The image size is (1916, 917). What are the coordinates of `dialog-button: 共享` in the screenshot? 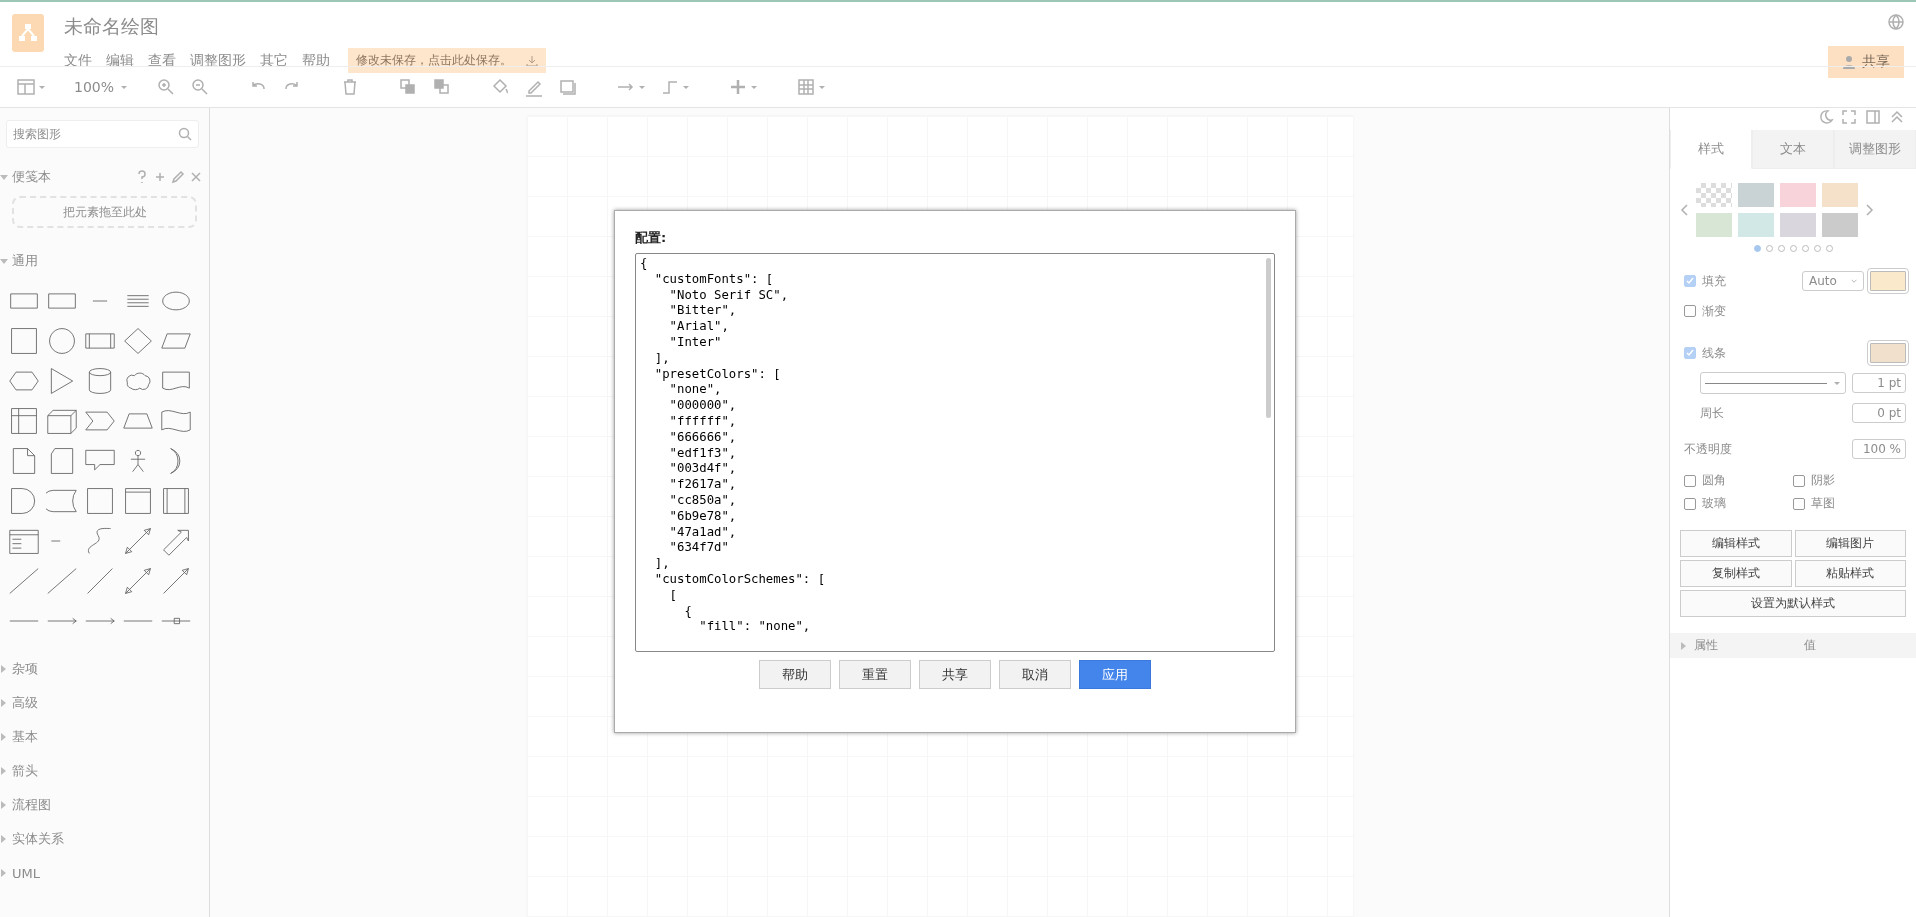 It's located at (955, 674).